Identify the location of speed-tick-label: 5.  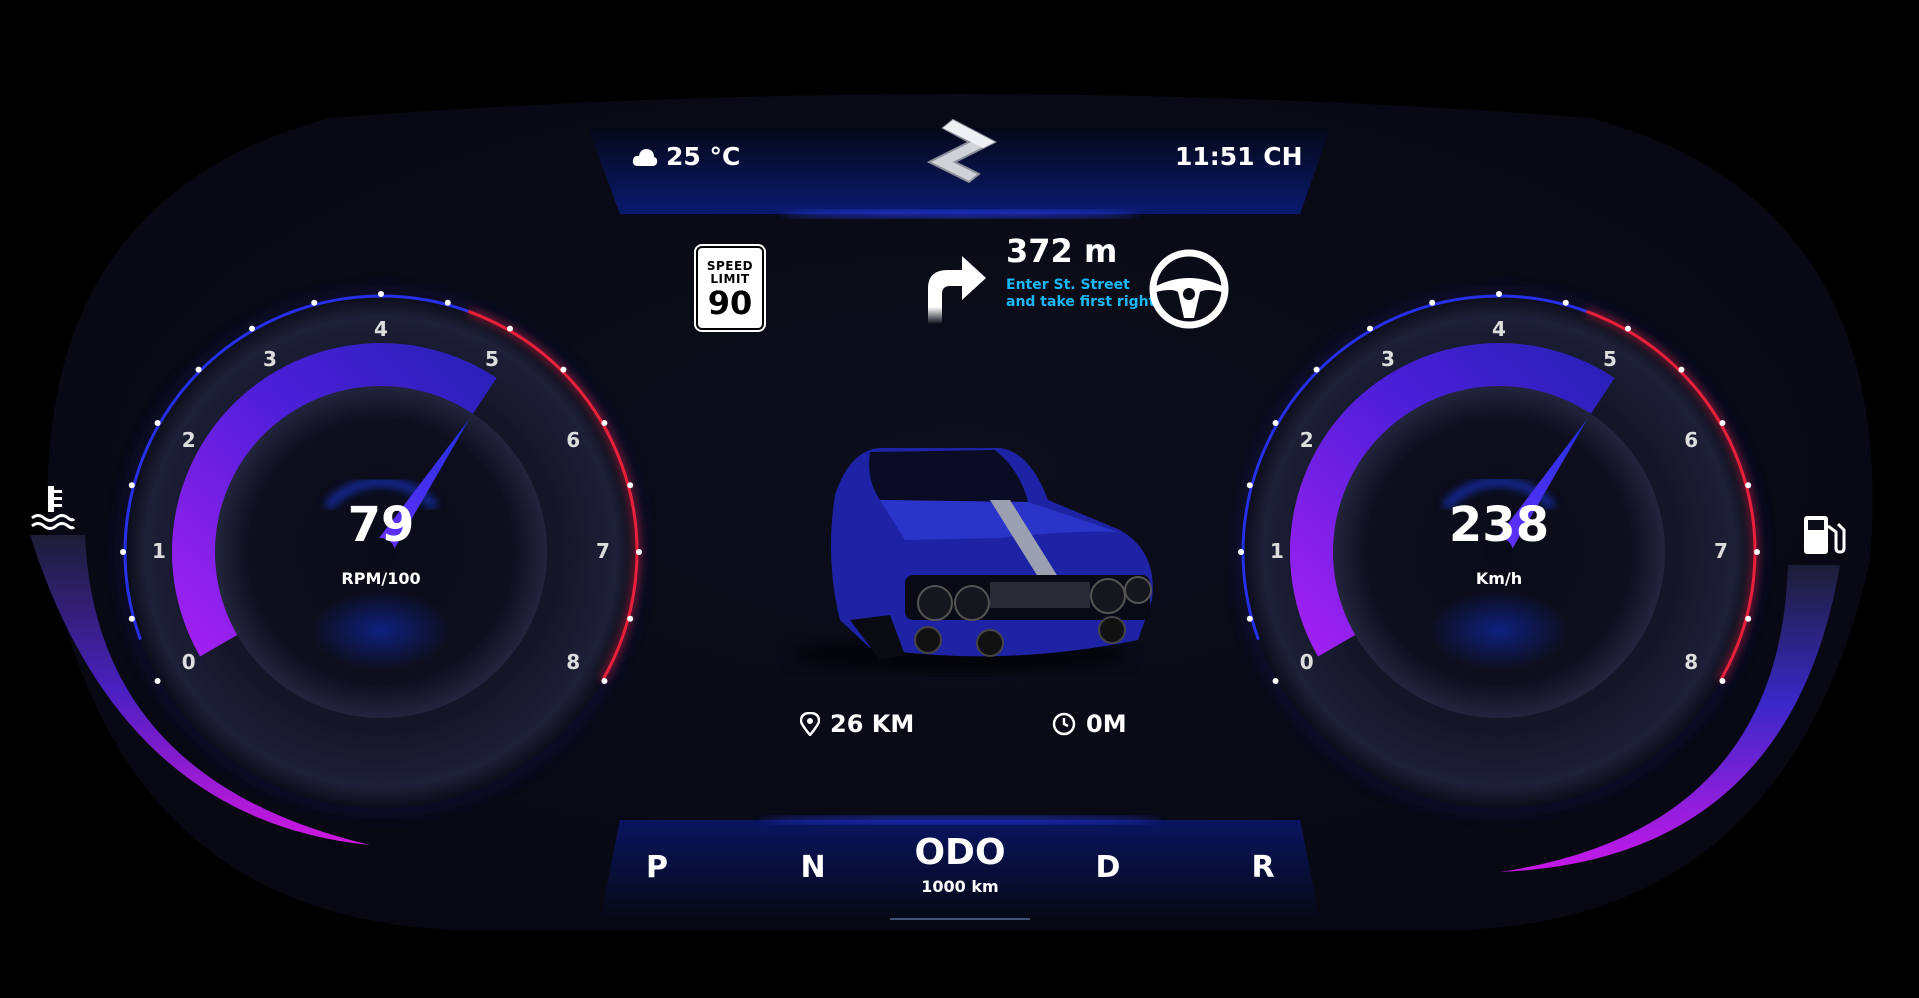
(1610, 358).